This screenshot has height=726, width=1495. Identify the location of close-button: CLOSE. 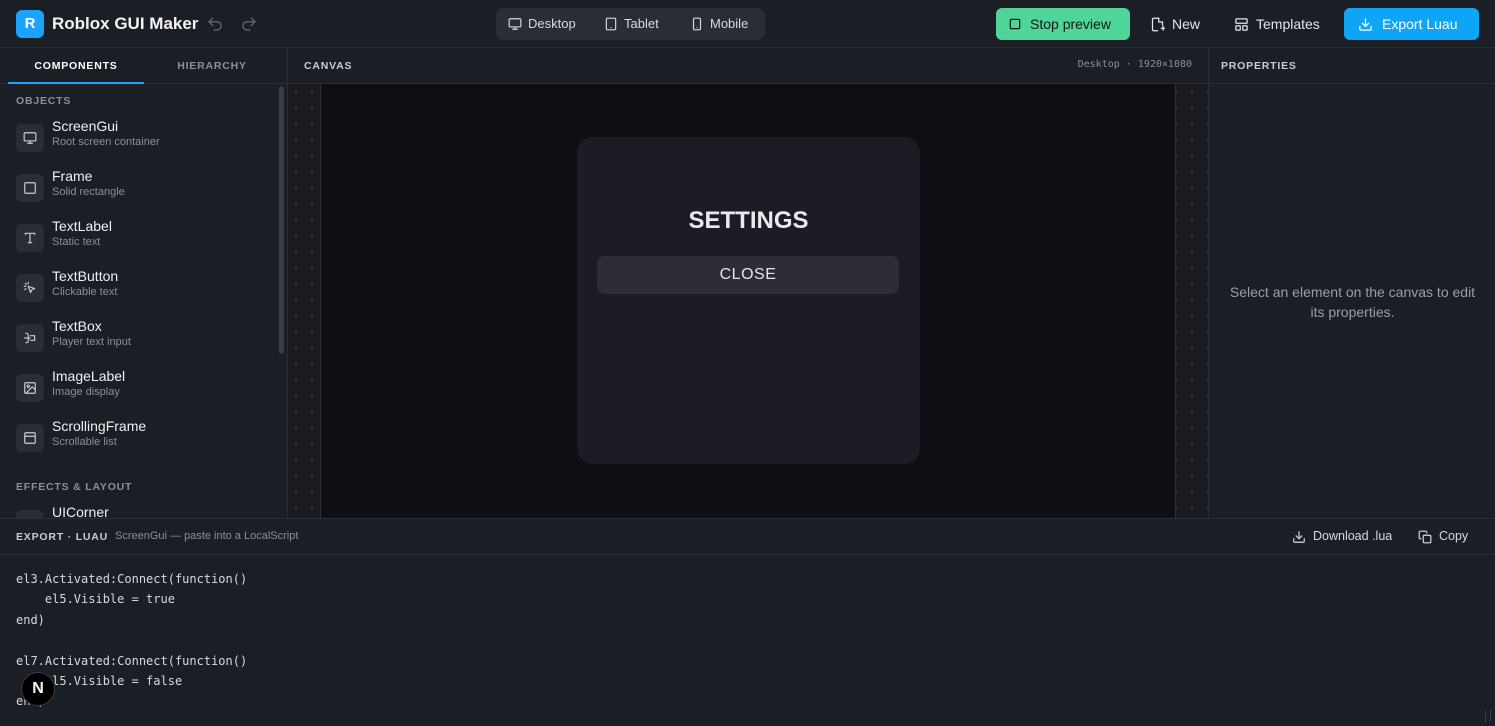
(748, 275).